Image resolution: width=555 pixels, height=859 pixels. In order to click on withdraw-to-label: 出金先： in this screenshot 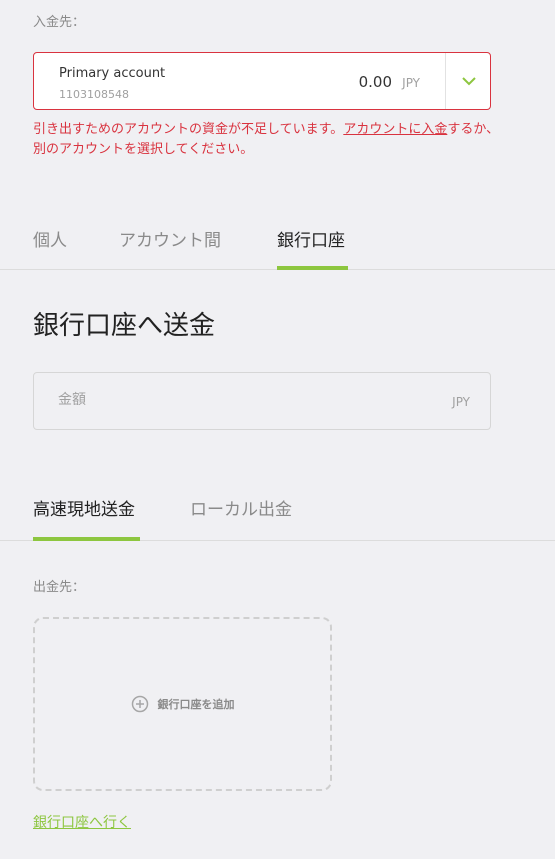, I will do `click(59, 587)`.